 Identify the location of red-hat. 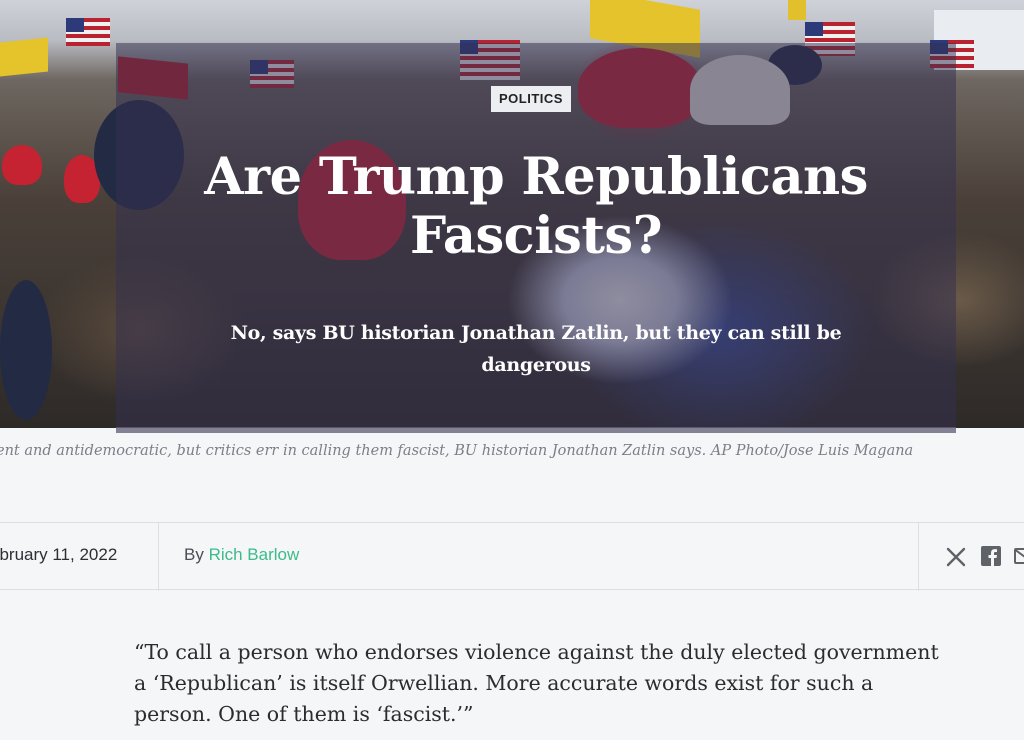
(22, 165).